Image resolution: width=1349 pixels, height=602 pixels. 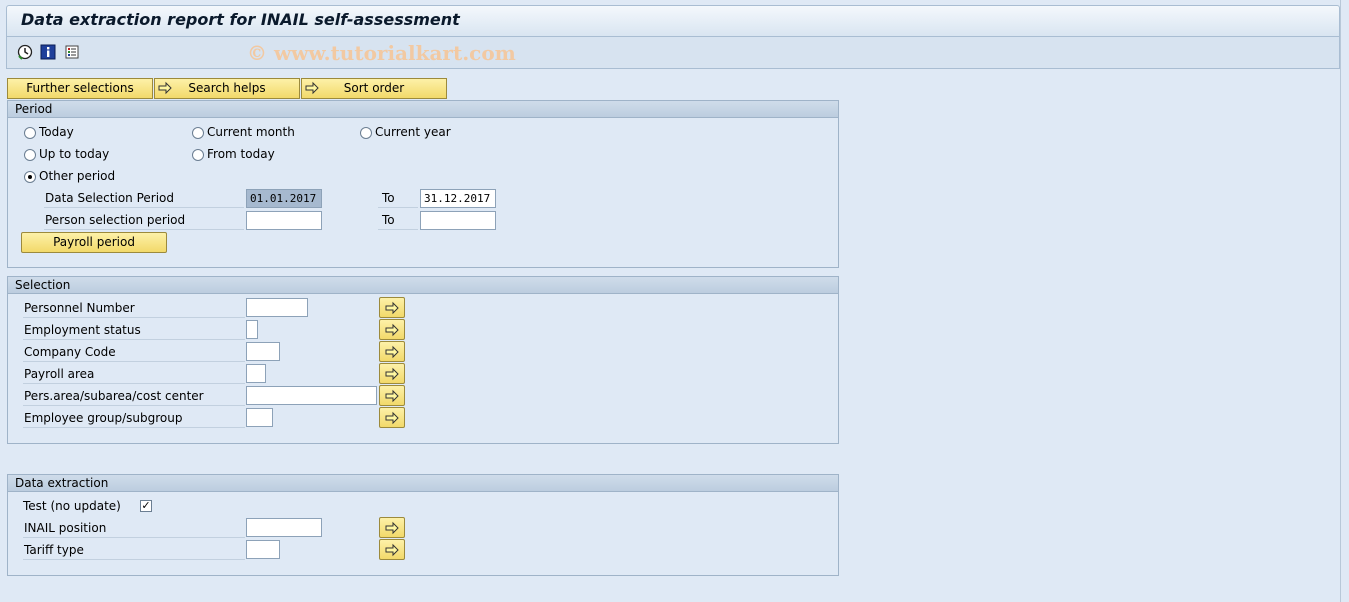 I want to click on payroll-area-multiple-button, so click(x=392, y=373).